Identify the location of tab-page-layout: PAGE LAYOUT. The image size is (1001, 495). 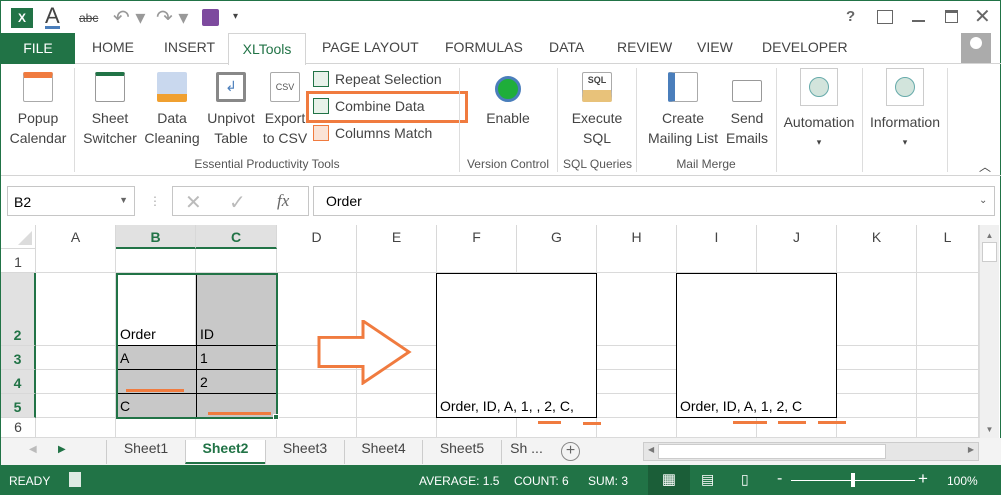
(370, 47).